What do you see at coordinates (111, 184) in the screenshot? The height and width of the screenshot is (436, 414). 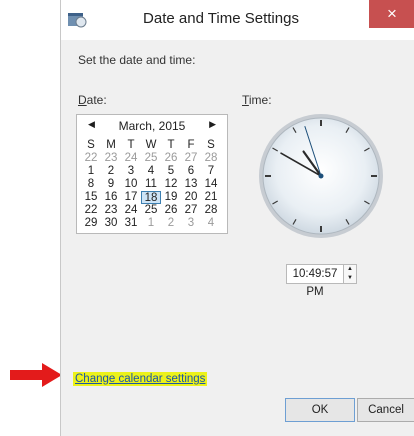 I see `calendar-day: 9` at bounding box center [111, 184].